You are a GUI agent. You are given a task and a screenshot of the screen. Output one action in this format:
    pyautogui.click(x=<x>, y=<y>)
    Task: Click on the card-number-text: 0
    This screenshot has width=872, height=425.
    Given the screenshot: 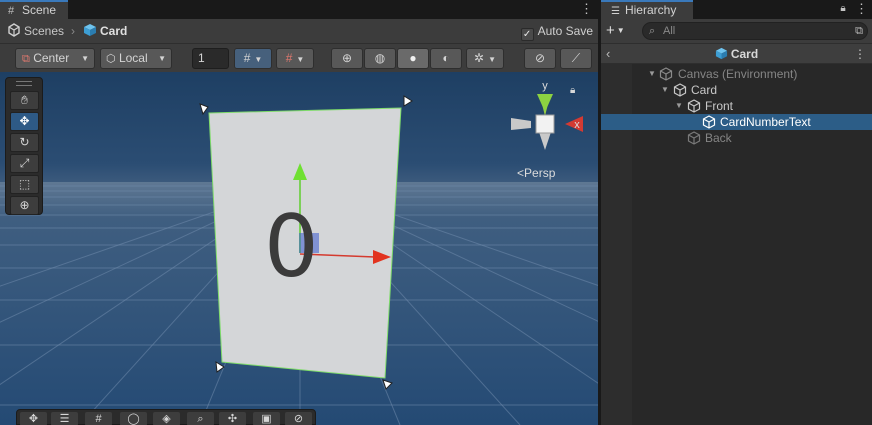 What is the action you would take?
    pyautogui.click(x=291, y=247)
    